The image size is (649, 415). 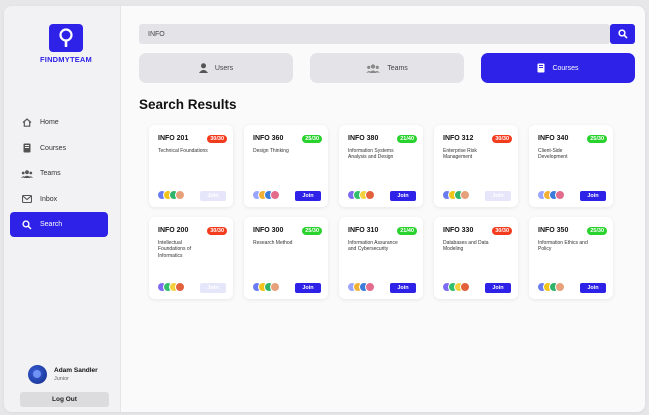 What do you see at coordinates (66, 59) in the screenshot?
I see `brand-name: FINDMYTEAM` at bounding box center [66, 59].